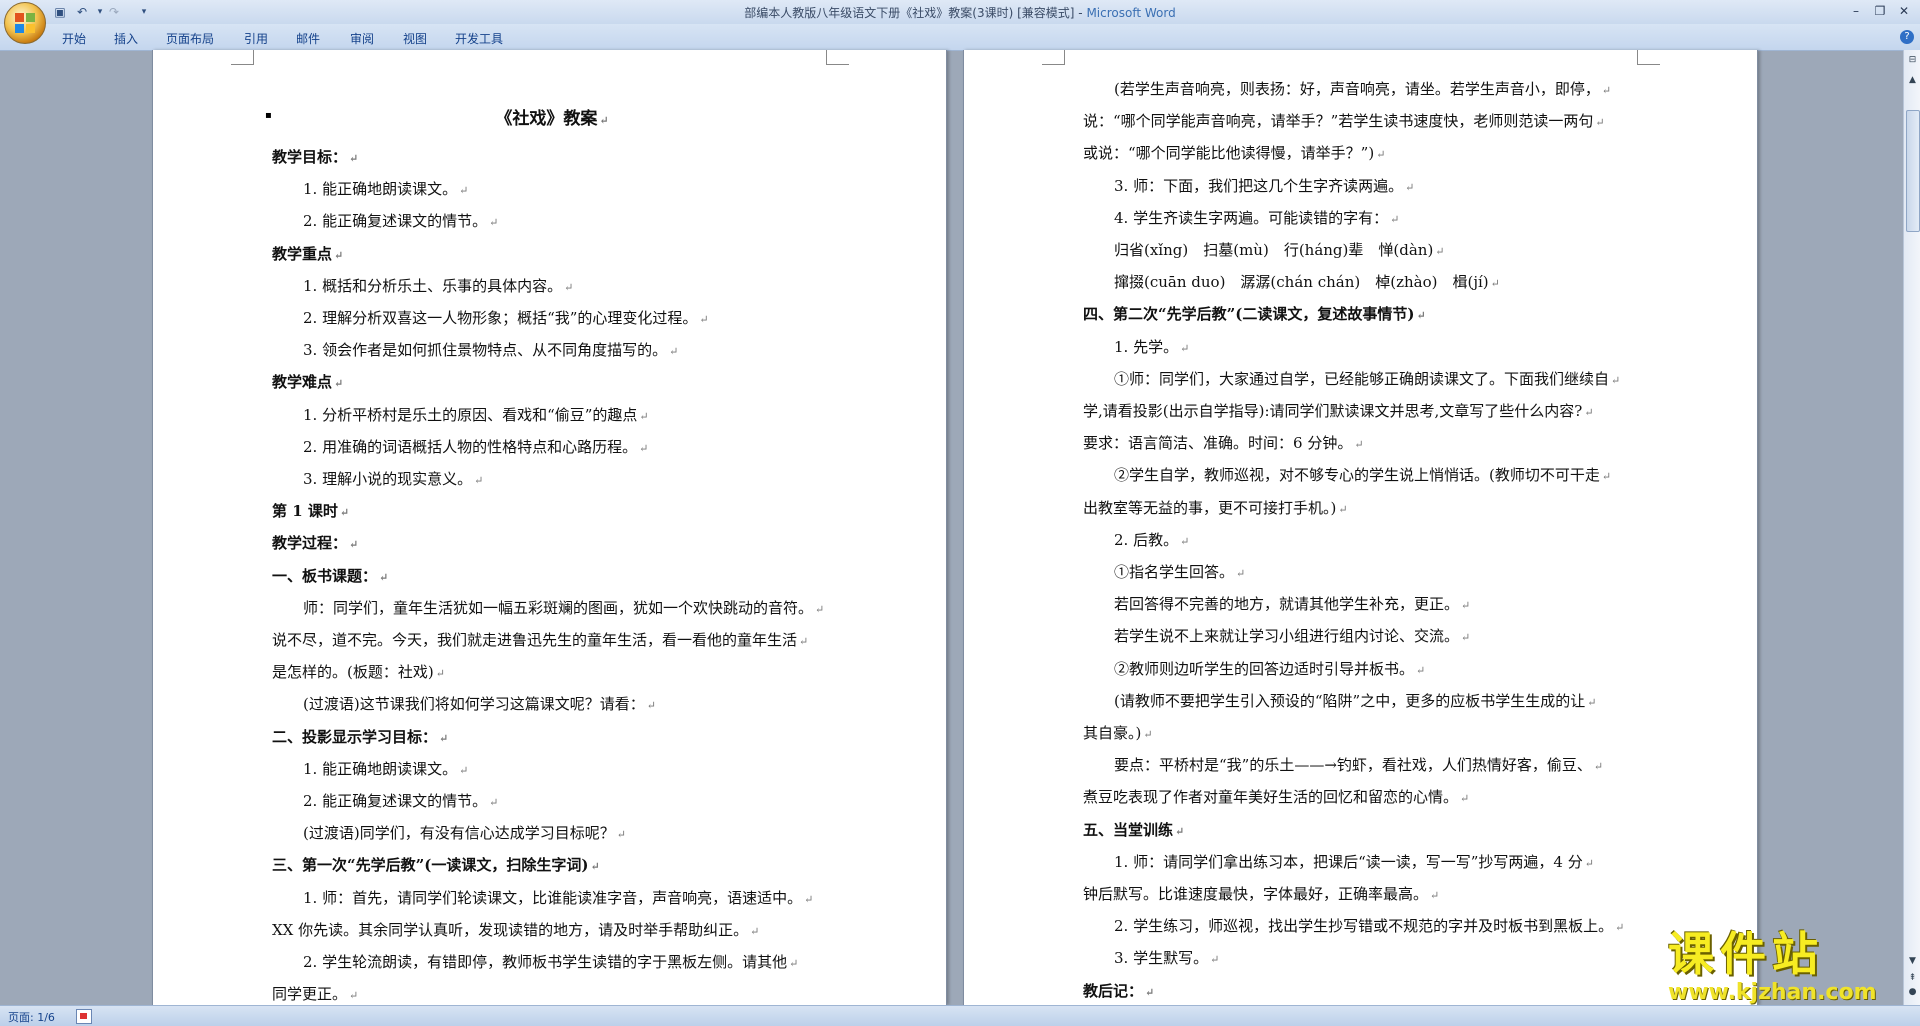 This screenshot has width=1920, height=1026. Describe the element at coordinates (552, 416) in the screenshot. I see `paragraph-line: 1. 分析平桥村是乐土的原因、看戏和“偷豆”的趣点 ↵` at that location.